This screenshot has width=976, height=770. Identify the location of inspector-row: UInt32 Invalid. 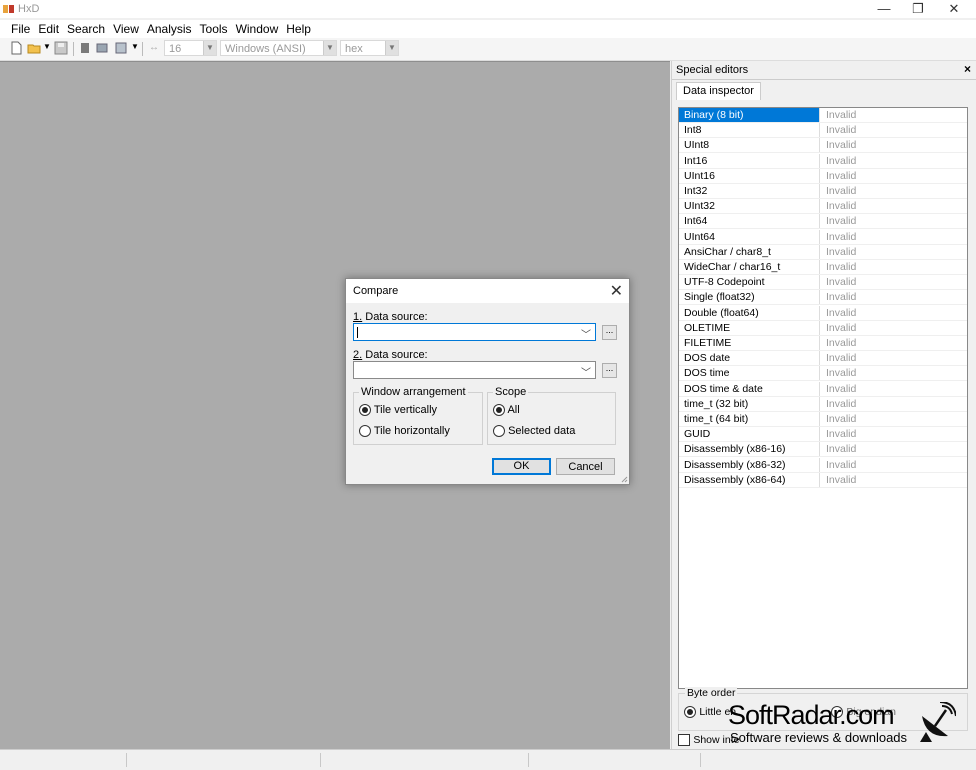
(823, 207).